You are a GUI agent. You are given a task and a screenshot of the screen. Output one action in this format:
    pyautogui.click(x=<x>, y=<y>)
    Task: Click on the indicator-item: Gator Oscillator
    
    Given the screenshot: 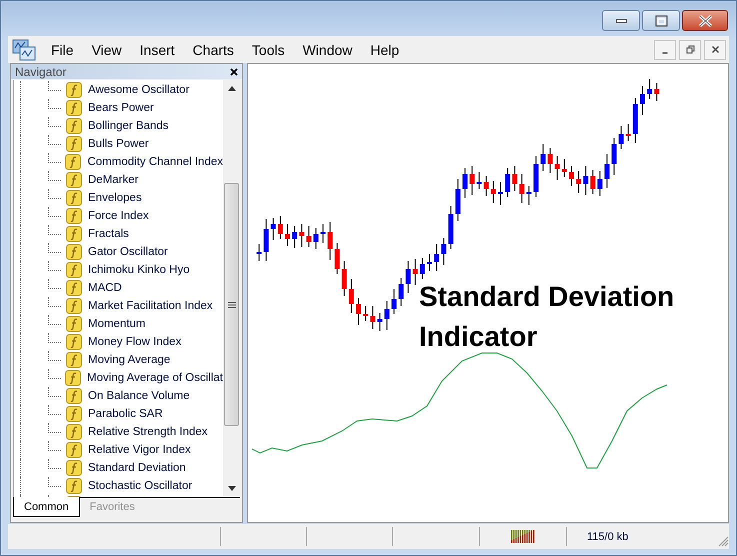 What is the action you would take?
    pyautogui.click(x=128, y=252)
    